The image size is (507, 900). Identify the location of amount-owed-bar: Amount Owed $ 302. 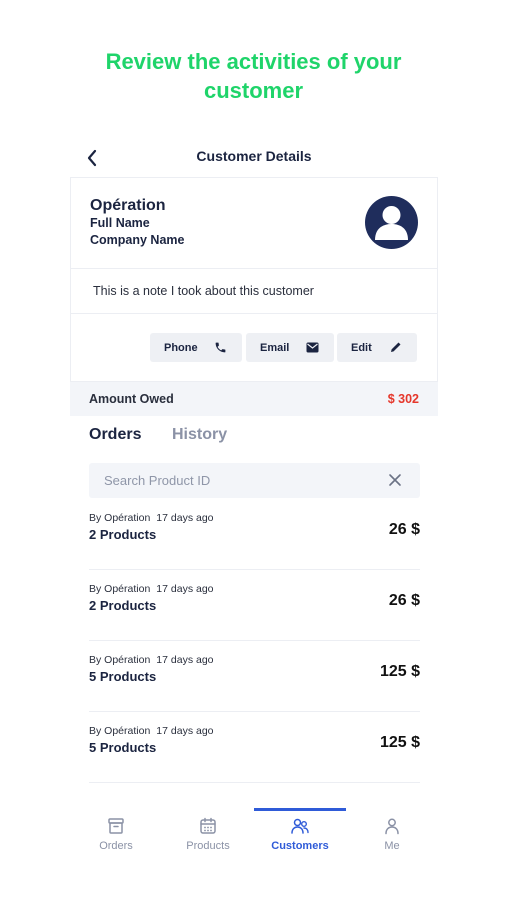
(254, 399).